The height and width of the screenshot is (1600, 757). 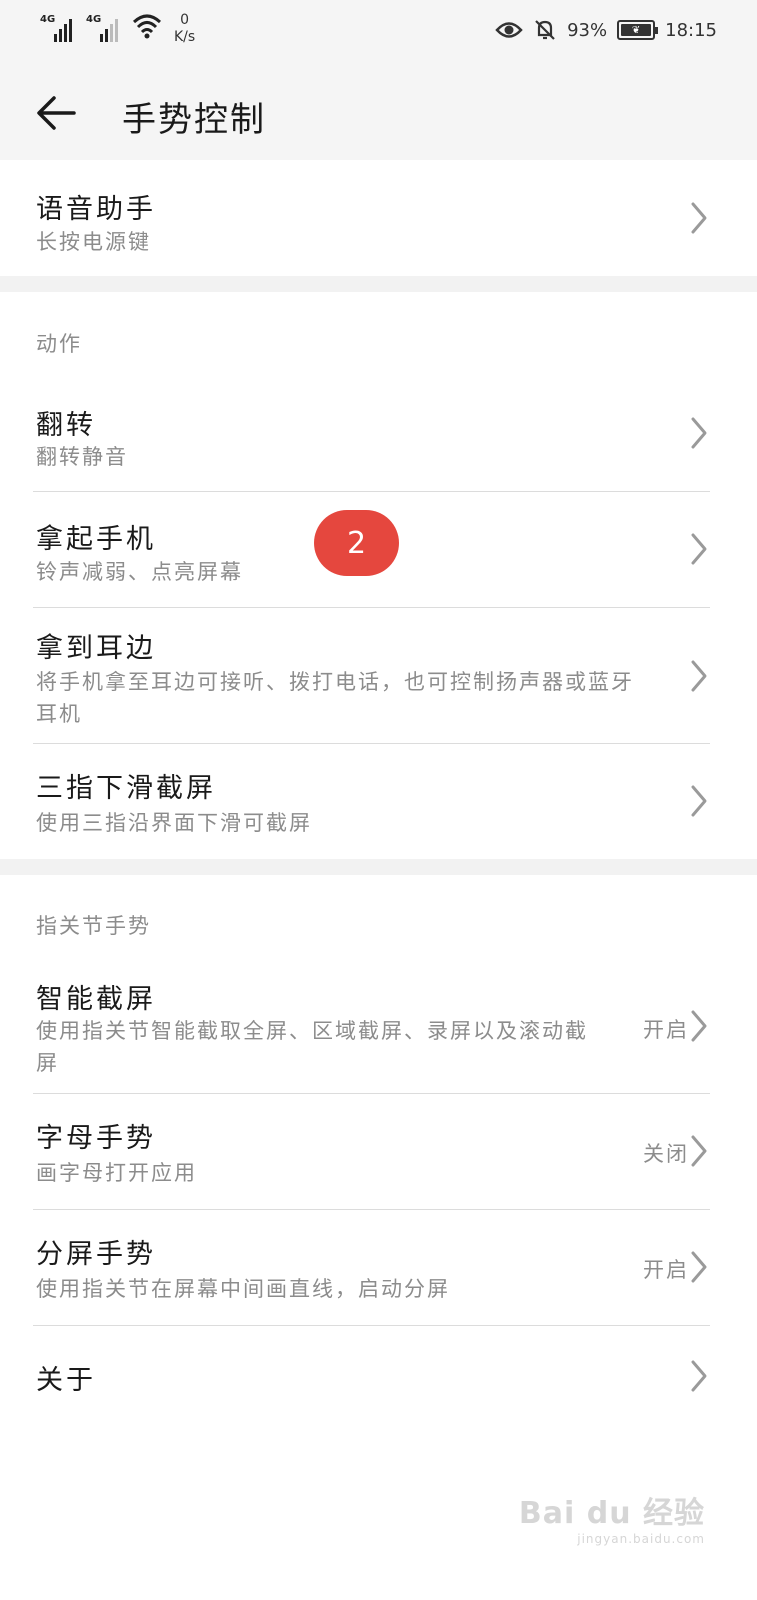 What do you see at coordinates (335, 698) in the screenshot?
I see `item-subtitle: 将手机拿至耳边可接听、拨打电话，也可控制扬声器或蓝牙耳机` at bounding box center [335, 698].